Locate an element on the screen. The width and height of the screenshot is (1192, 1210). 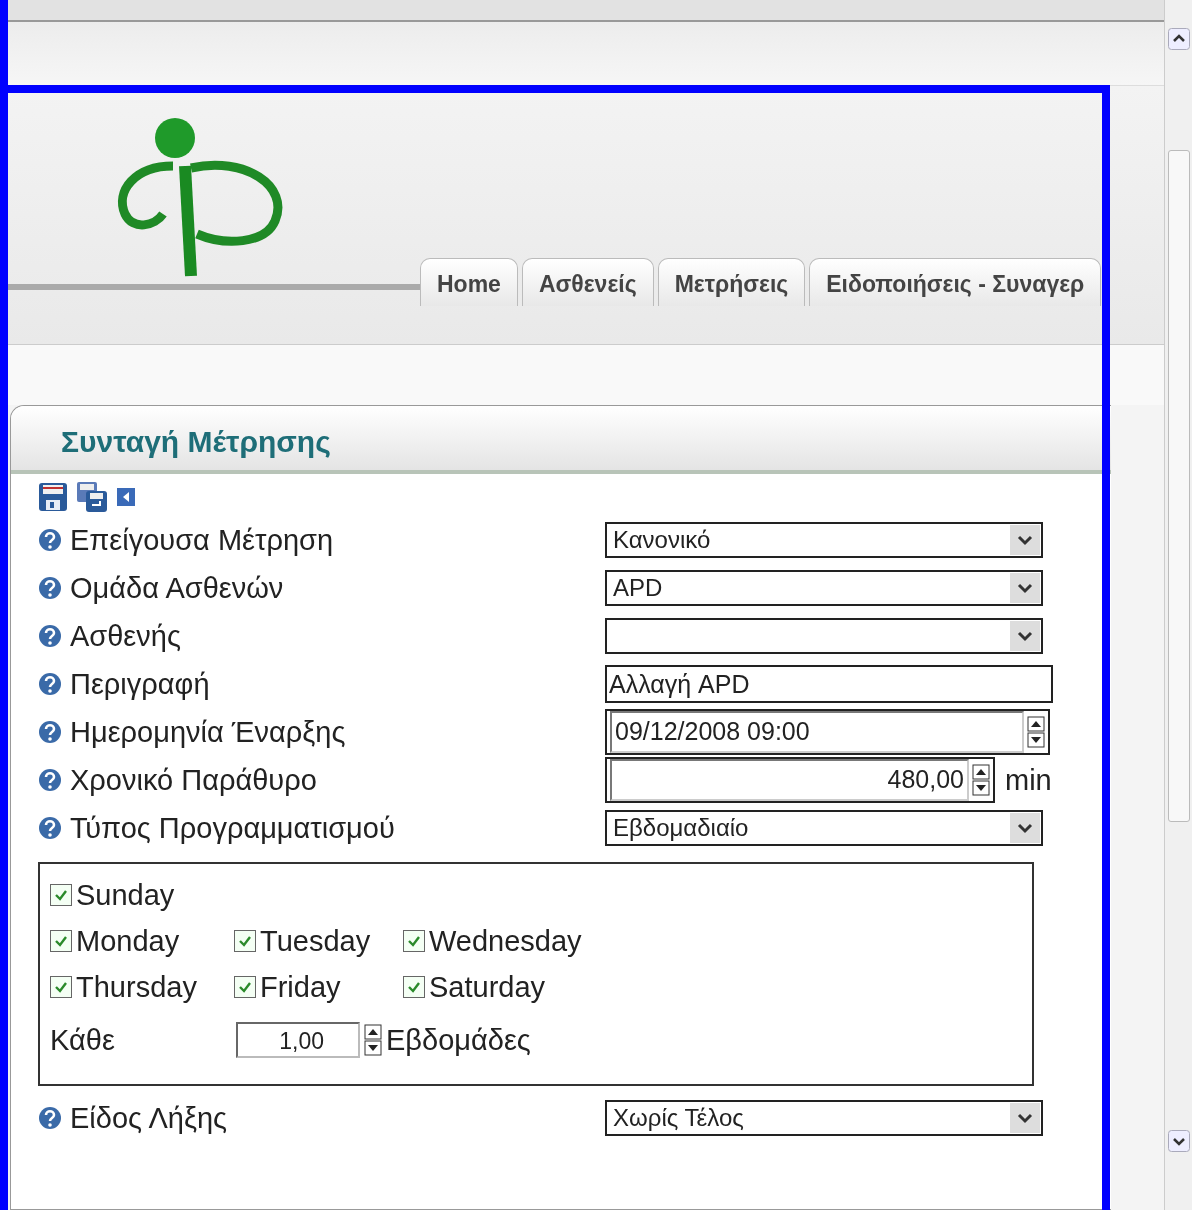
nav-tab: Ειδοποιήσεις - Συναγερ is located at coordinates (955, 282).